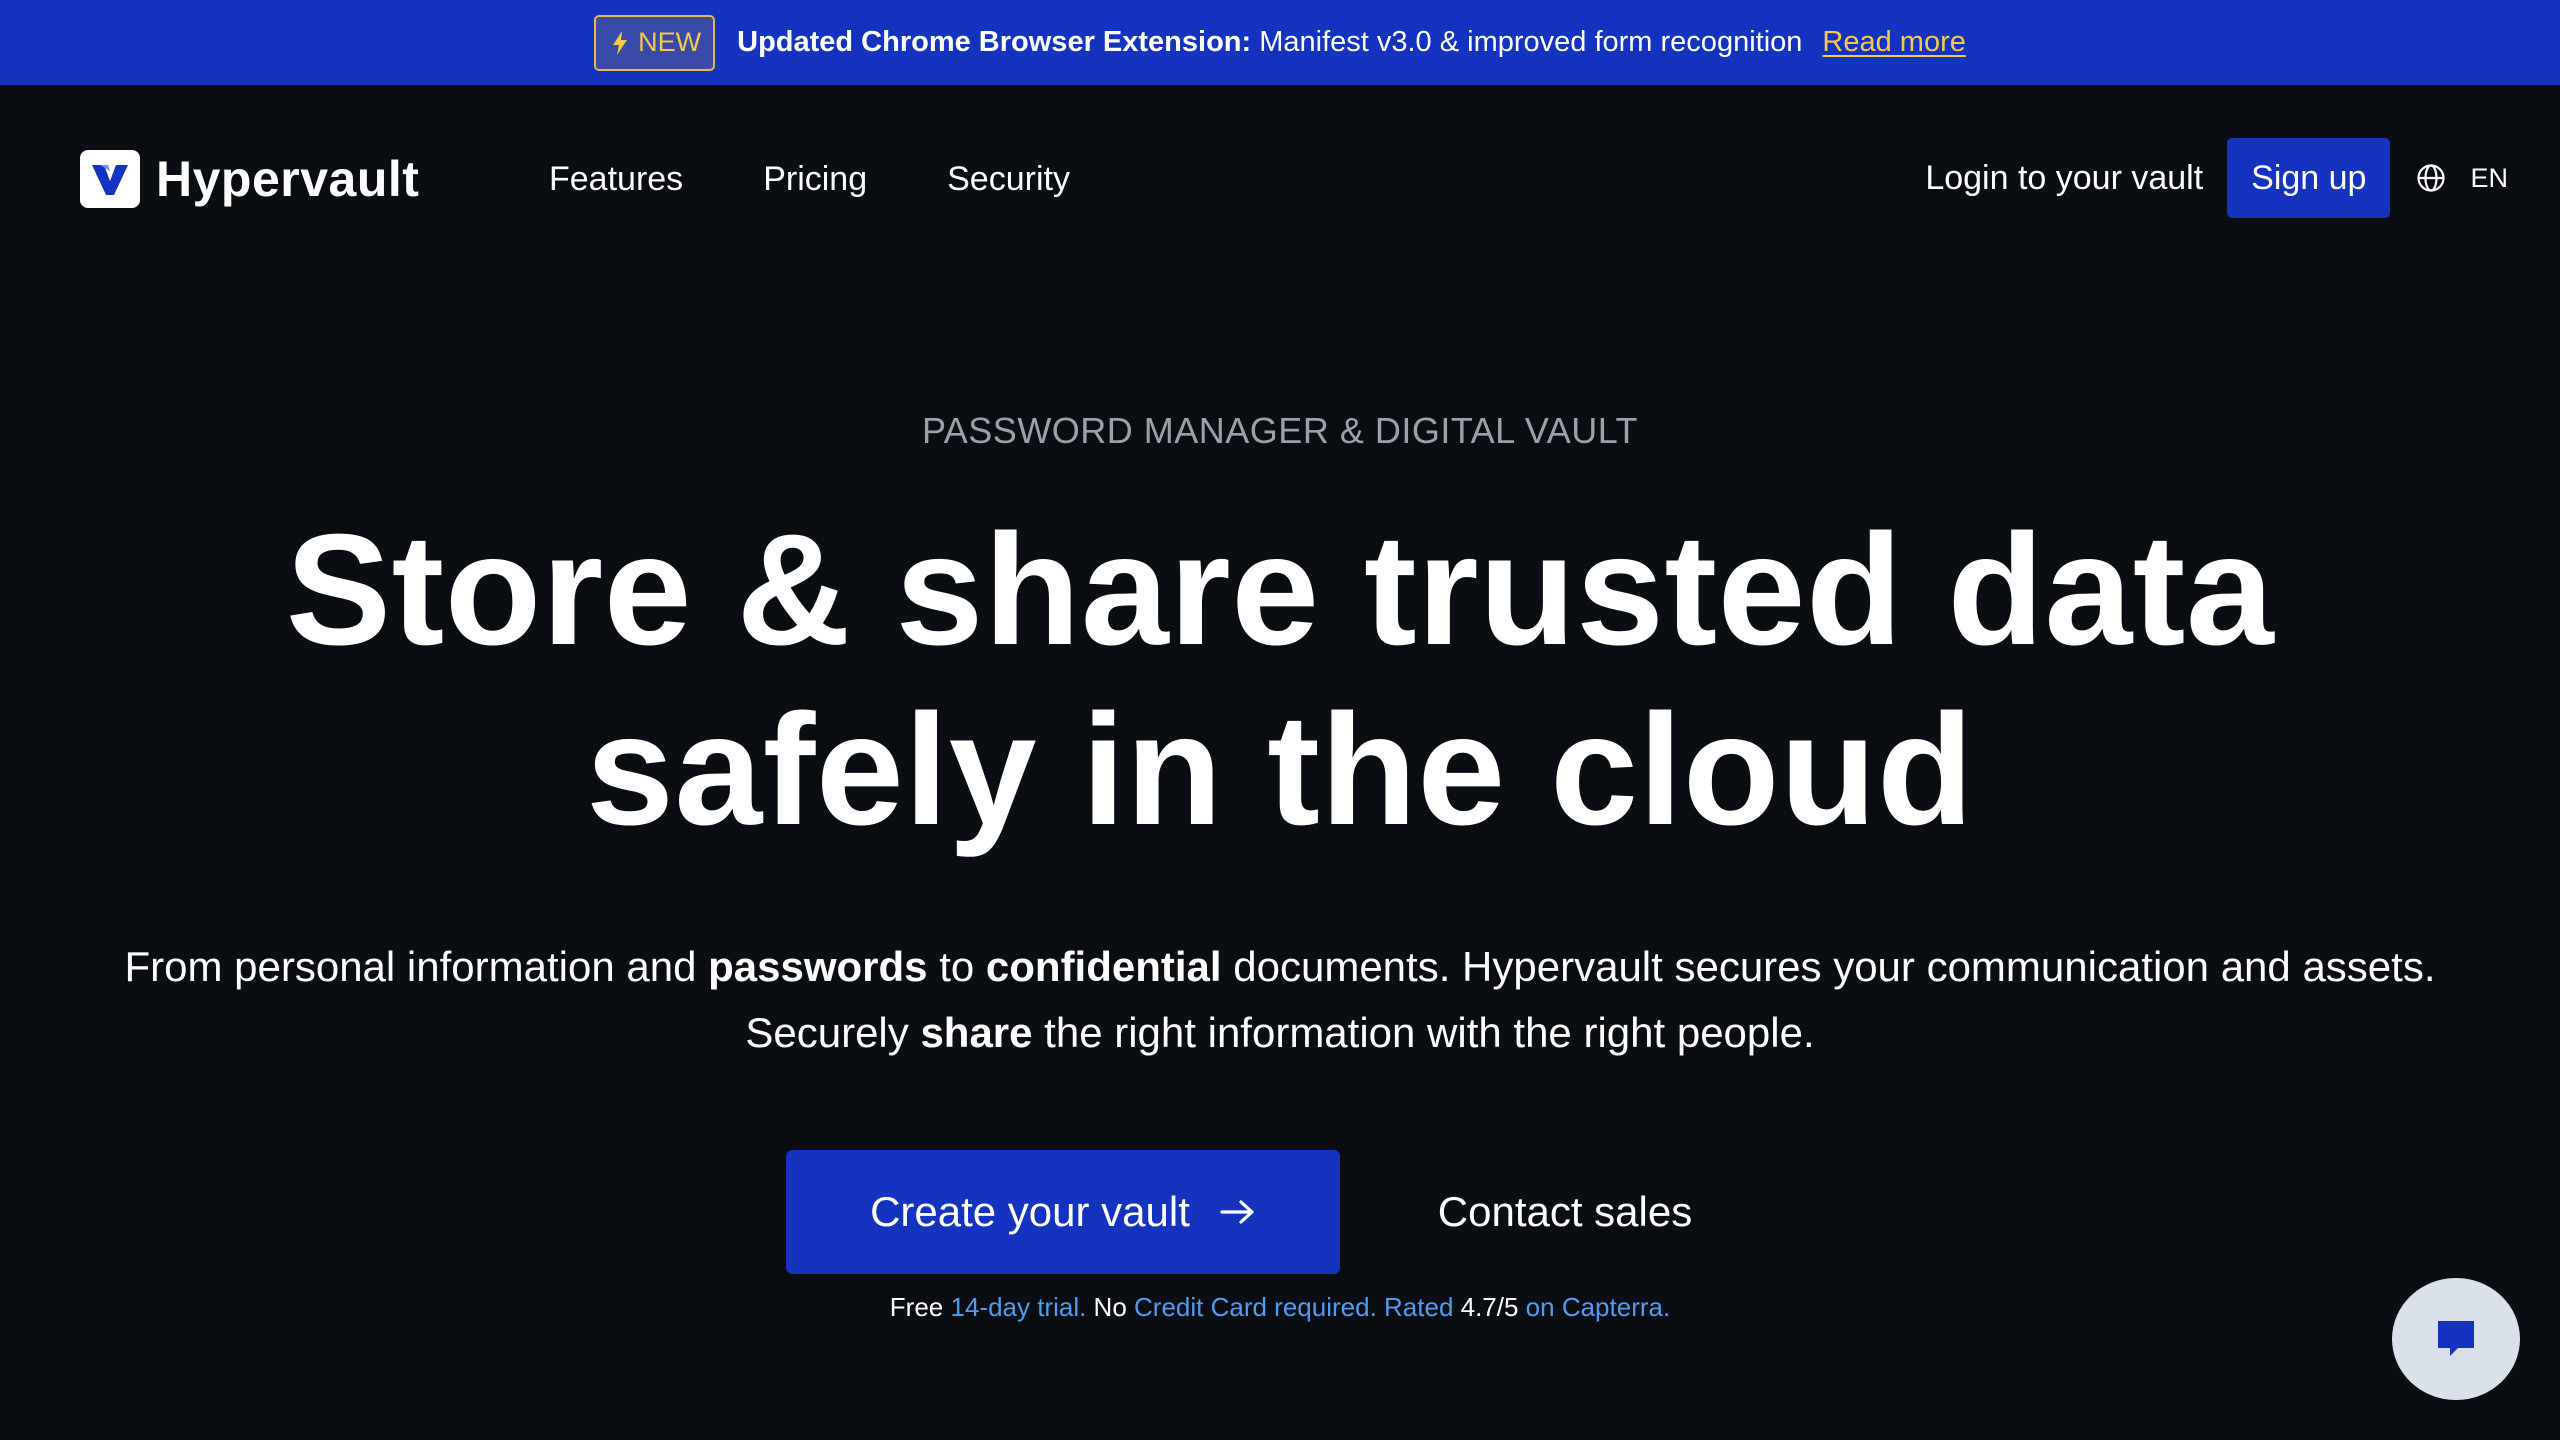 This screenshot has width=2560, height=1440. I want to click on create-vault-button: Create your vault, so click(1063, 1212).